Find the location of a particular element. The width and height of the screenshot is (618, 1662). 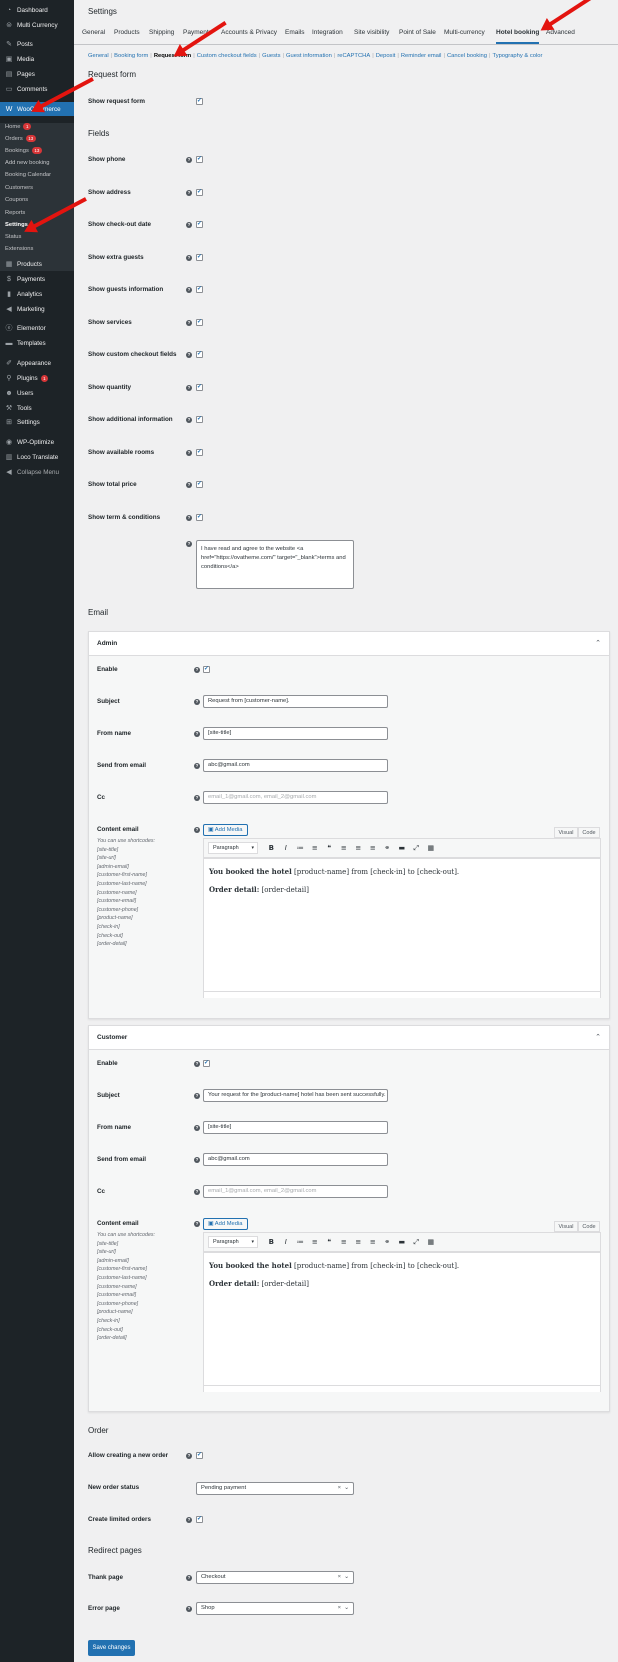

sidebar-item-products: ▦ Products is located at coordinates (37, 264).